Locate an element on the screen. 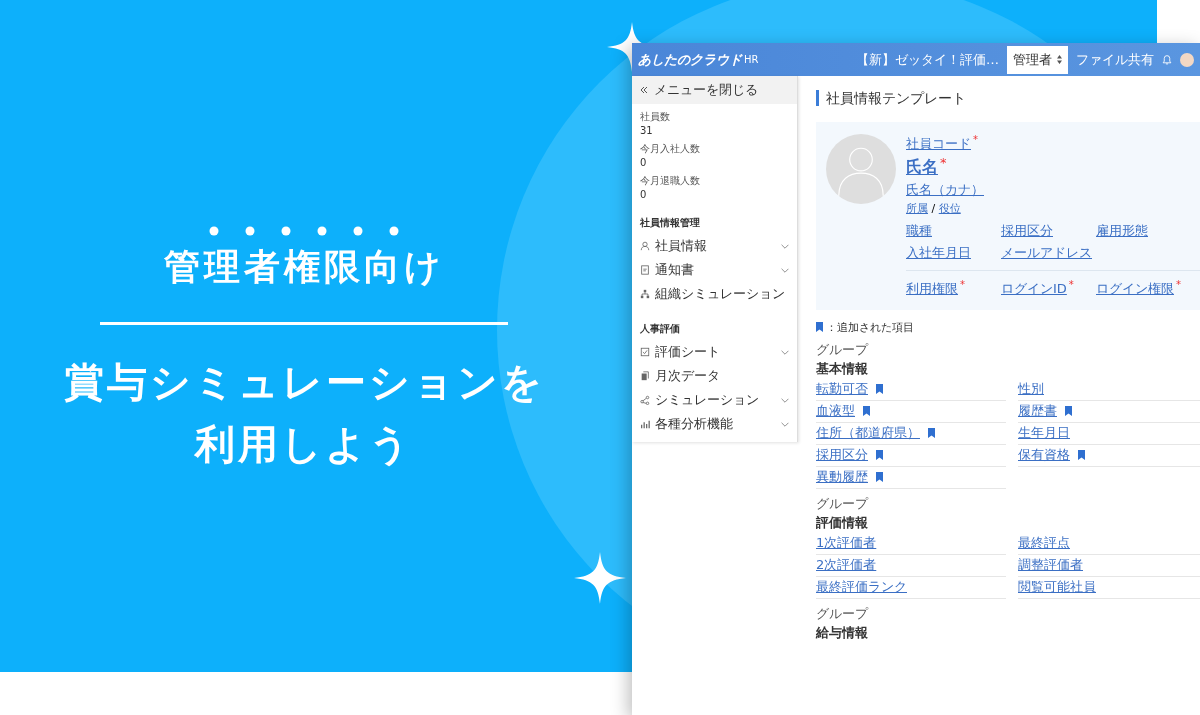 The width and height of the screenshot is (1200, 715). double-chevron-icon is located at coordinates (644, 90).